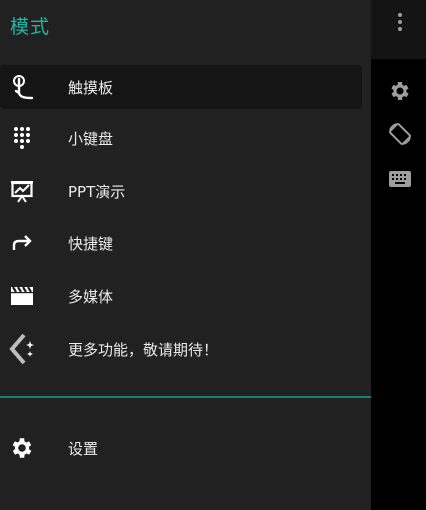 The image size is (426, 510). Describe the element at coordinates (181, 87) in the screenshot. I see `drawer-item-touchpad: 触摸板` at that location.